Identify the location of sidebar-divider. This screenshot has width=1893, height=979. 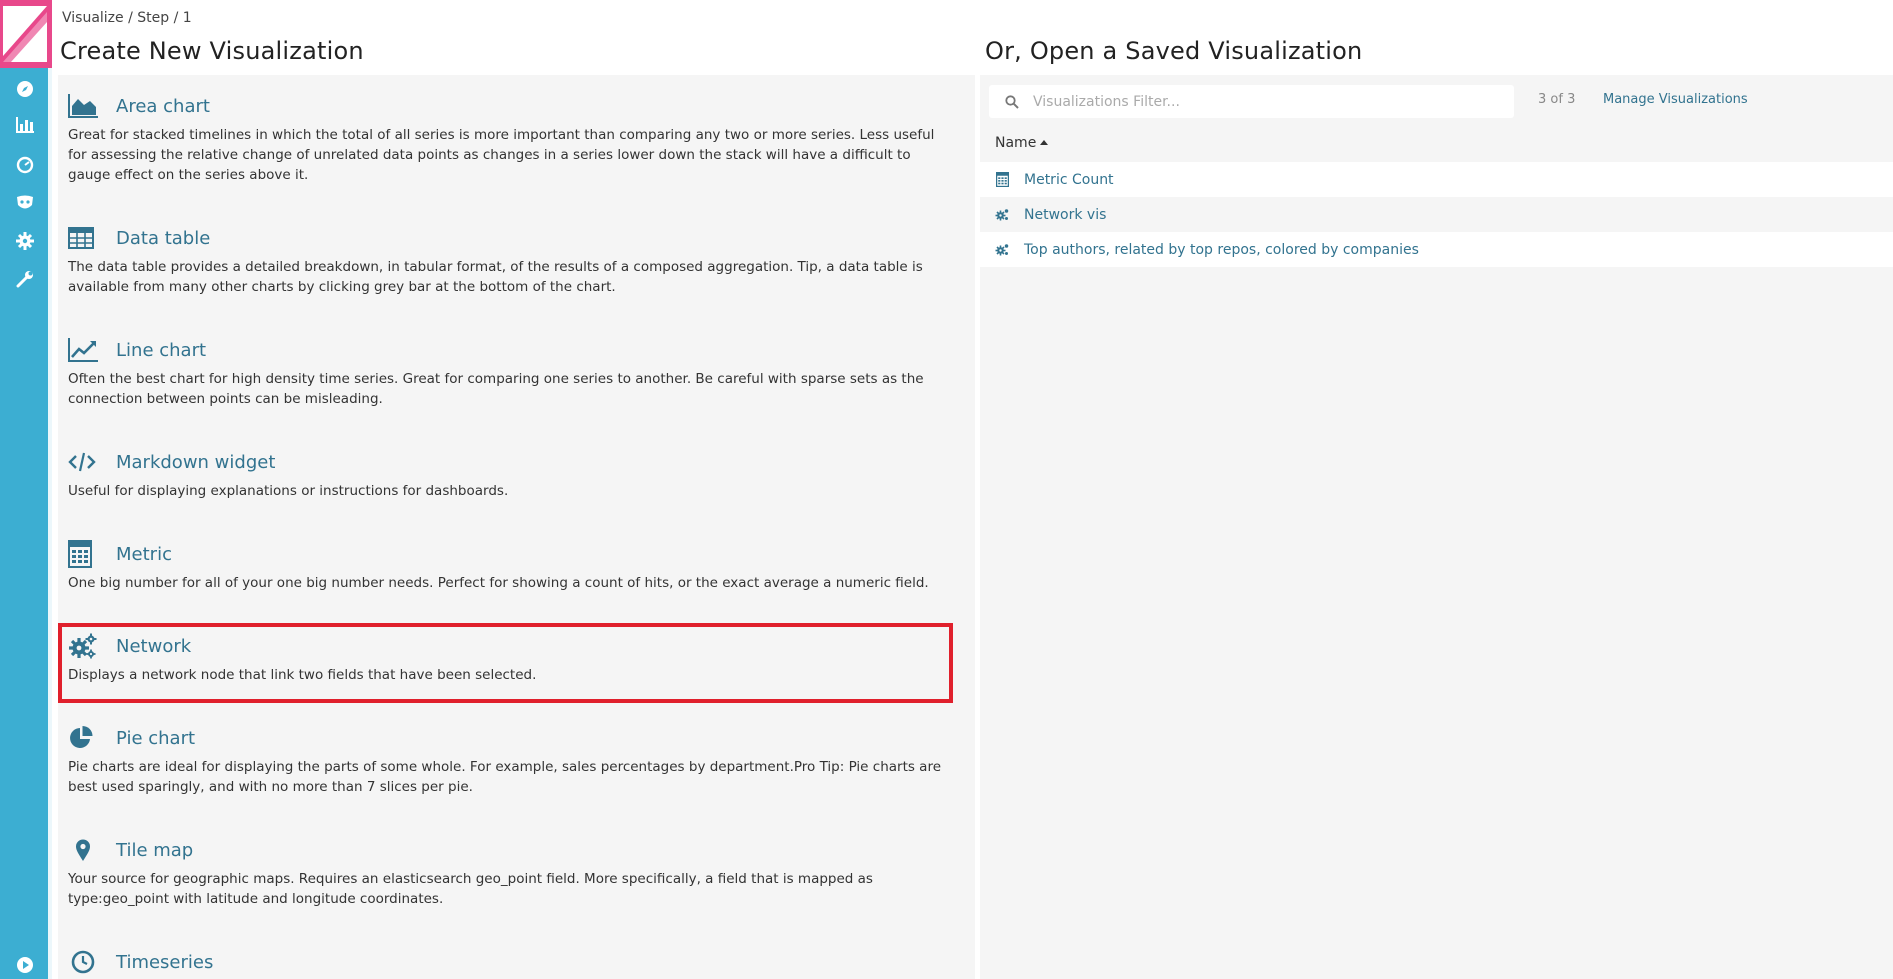
(50, 523).